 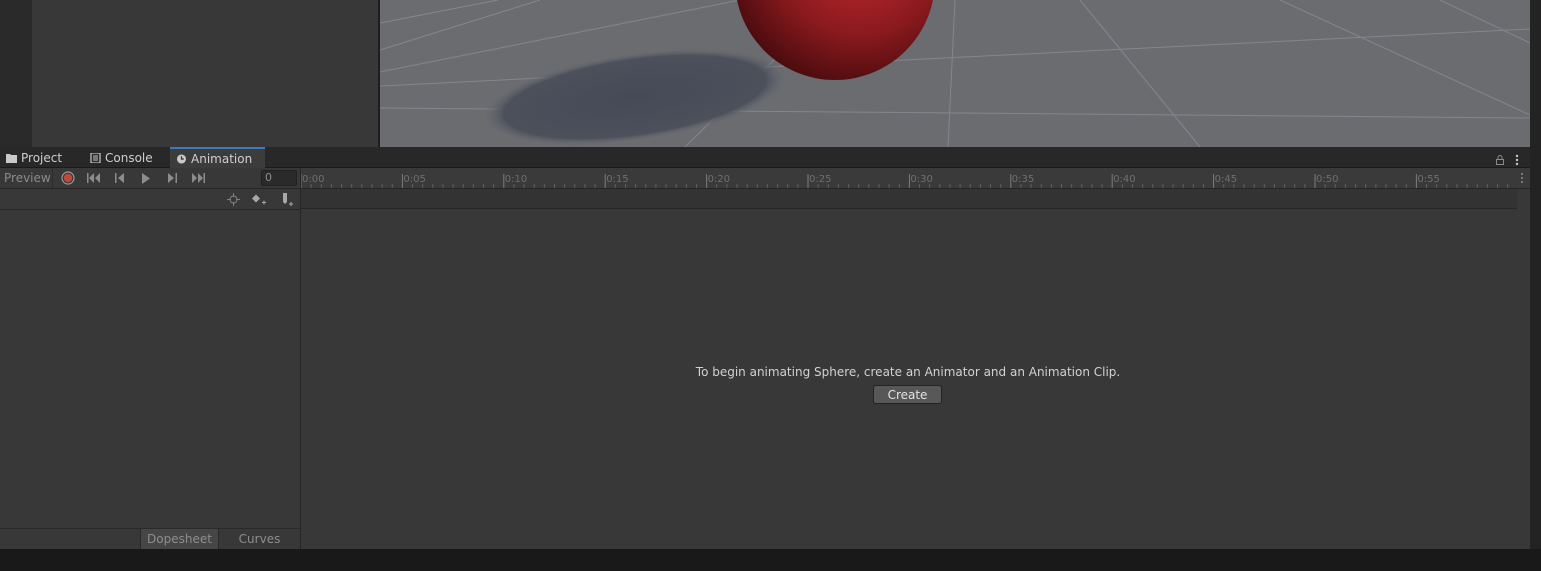 What do you see at coordinates (921, 179) in the screenshot?
I see `timeline-label: 0:30` at bounding box center [921, 179].